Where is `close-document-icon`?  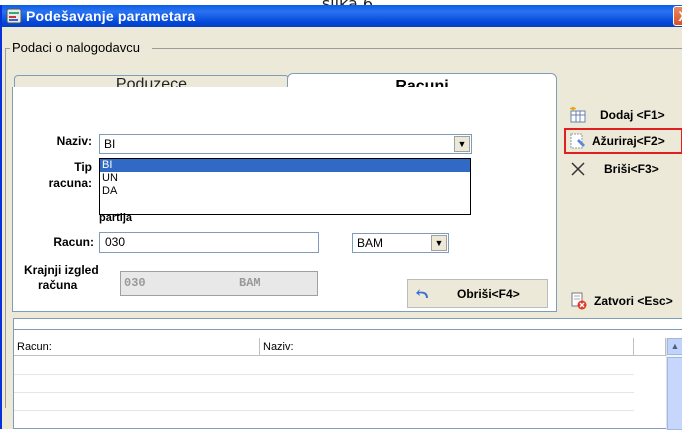
close-document-icon is located at coordinates (579, 301).